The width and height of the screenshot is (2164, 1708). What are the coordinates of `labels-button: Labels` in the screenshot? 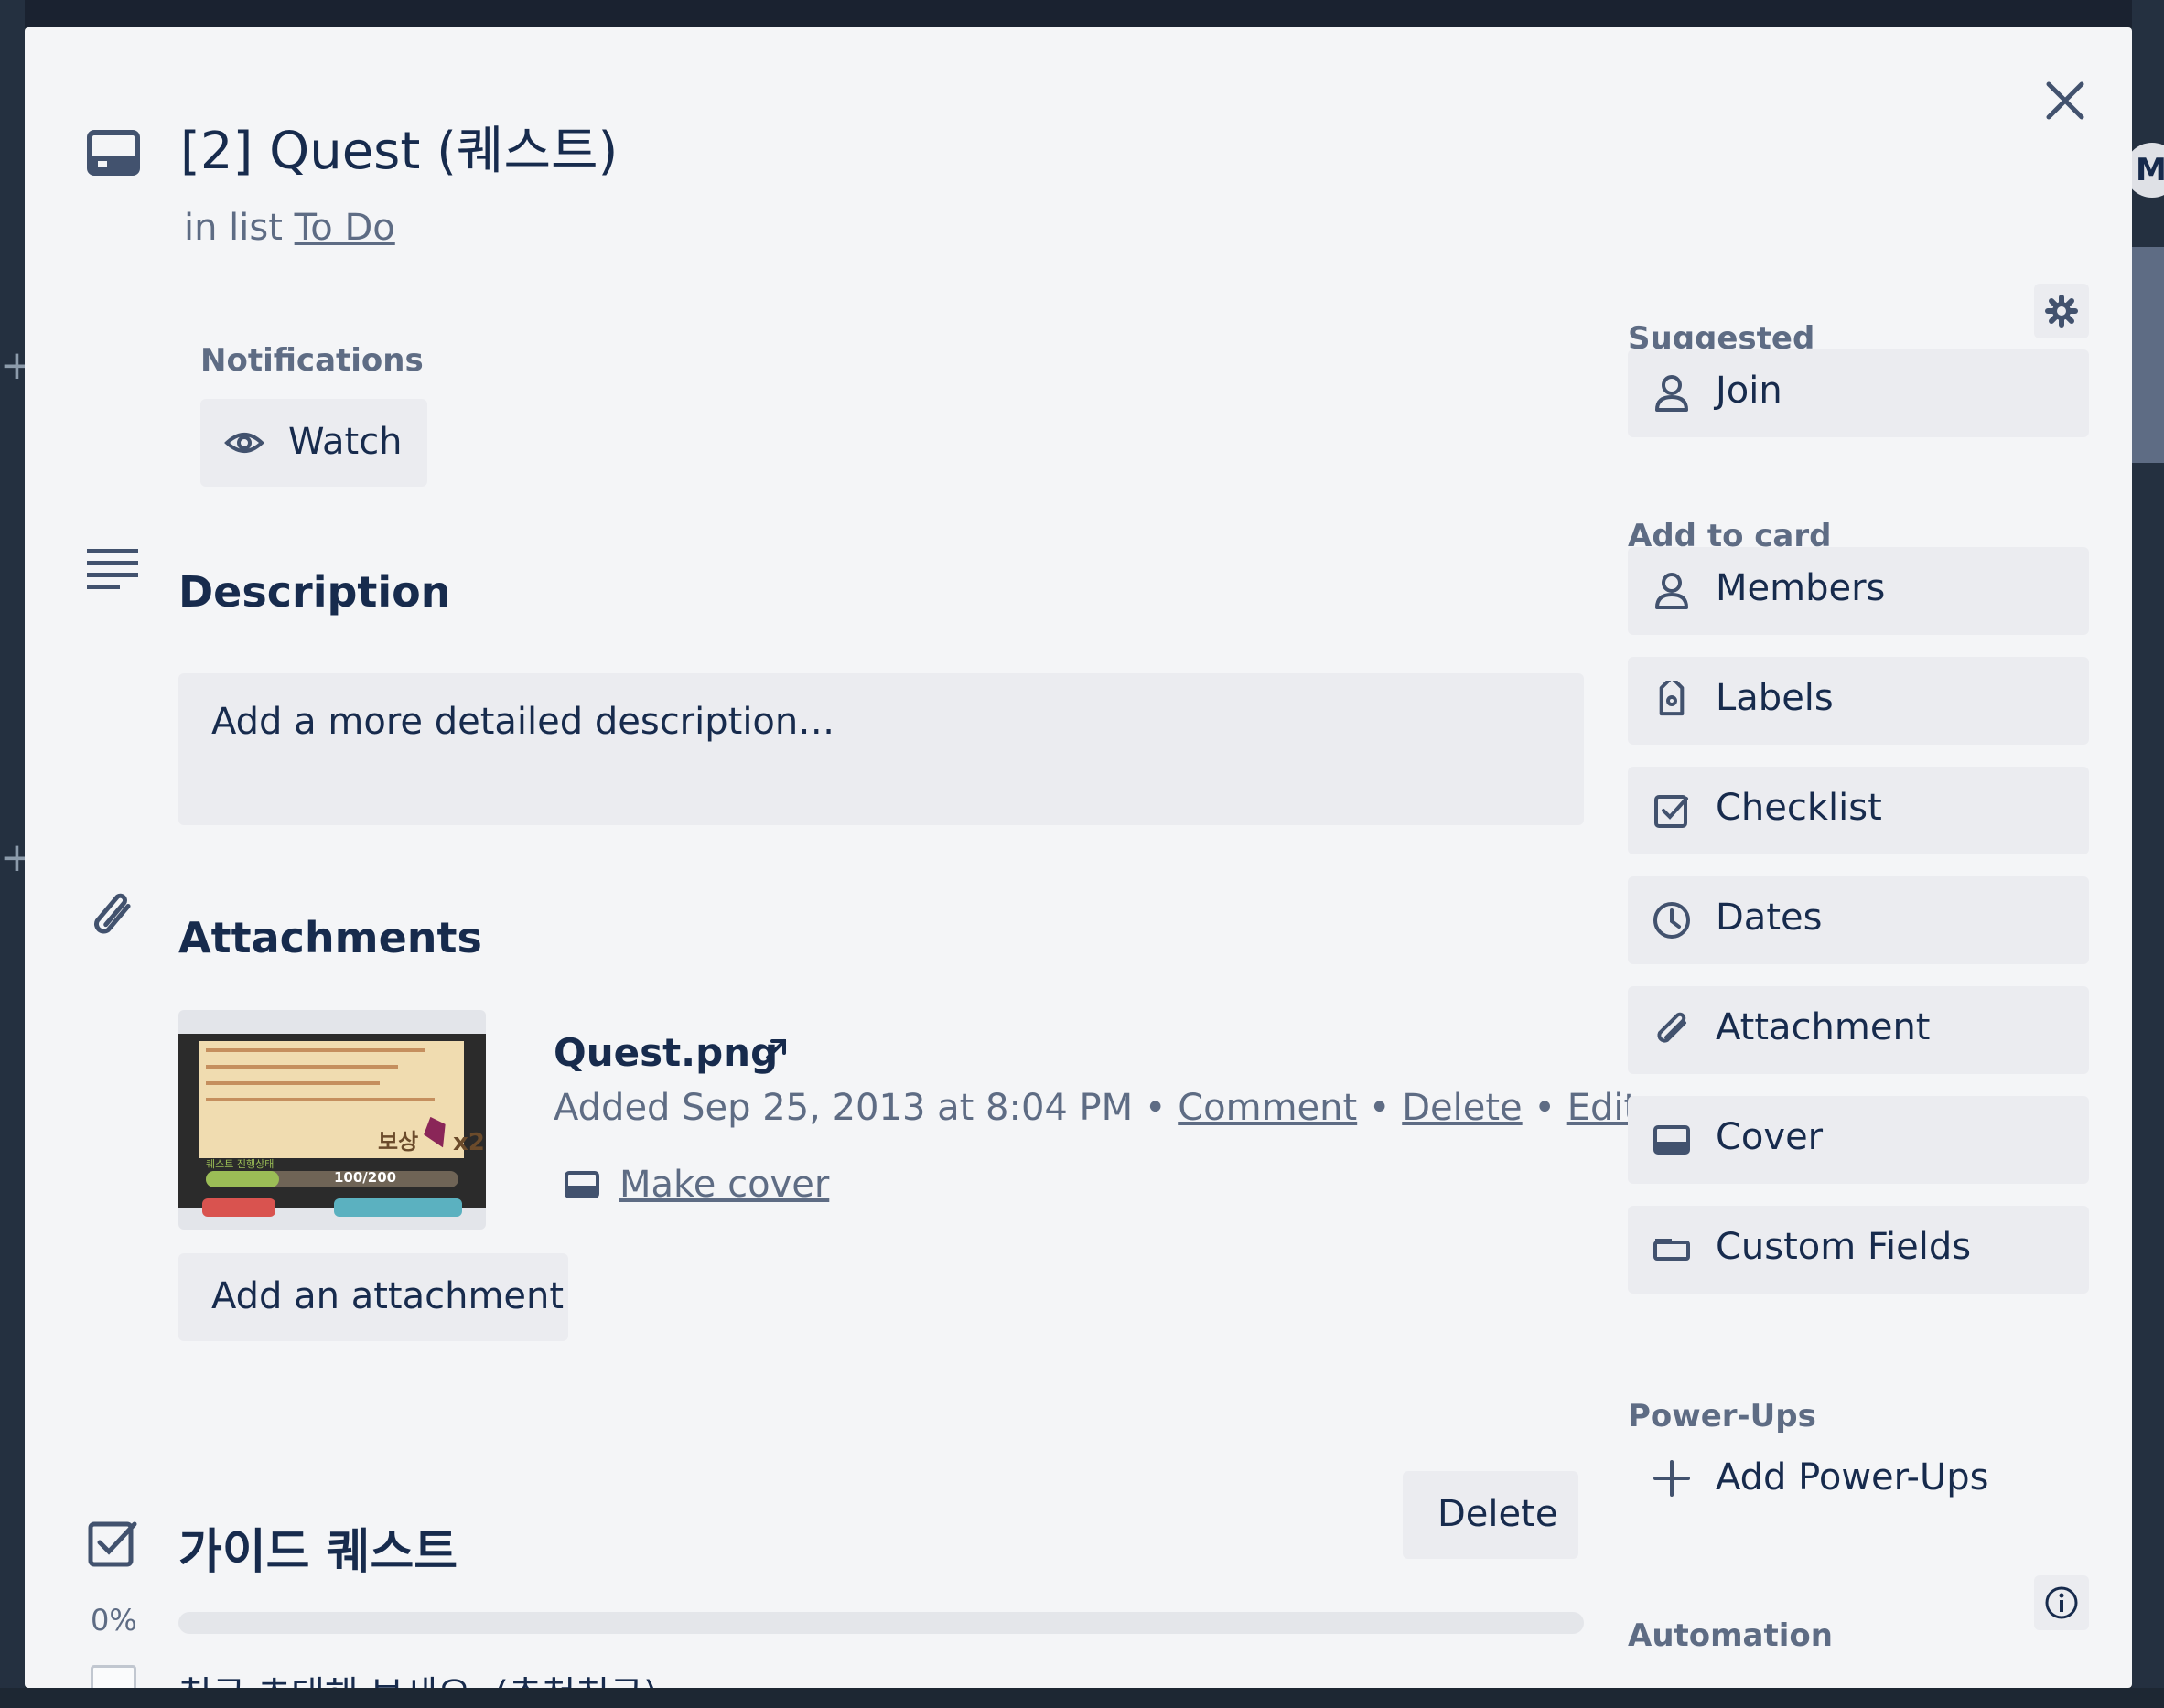 It's located at (1858, 701).